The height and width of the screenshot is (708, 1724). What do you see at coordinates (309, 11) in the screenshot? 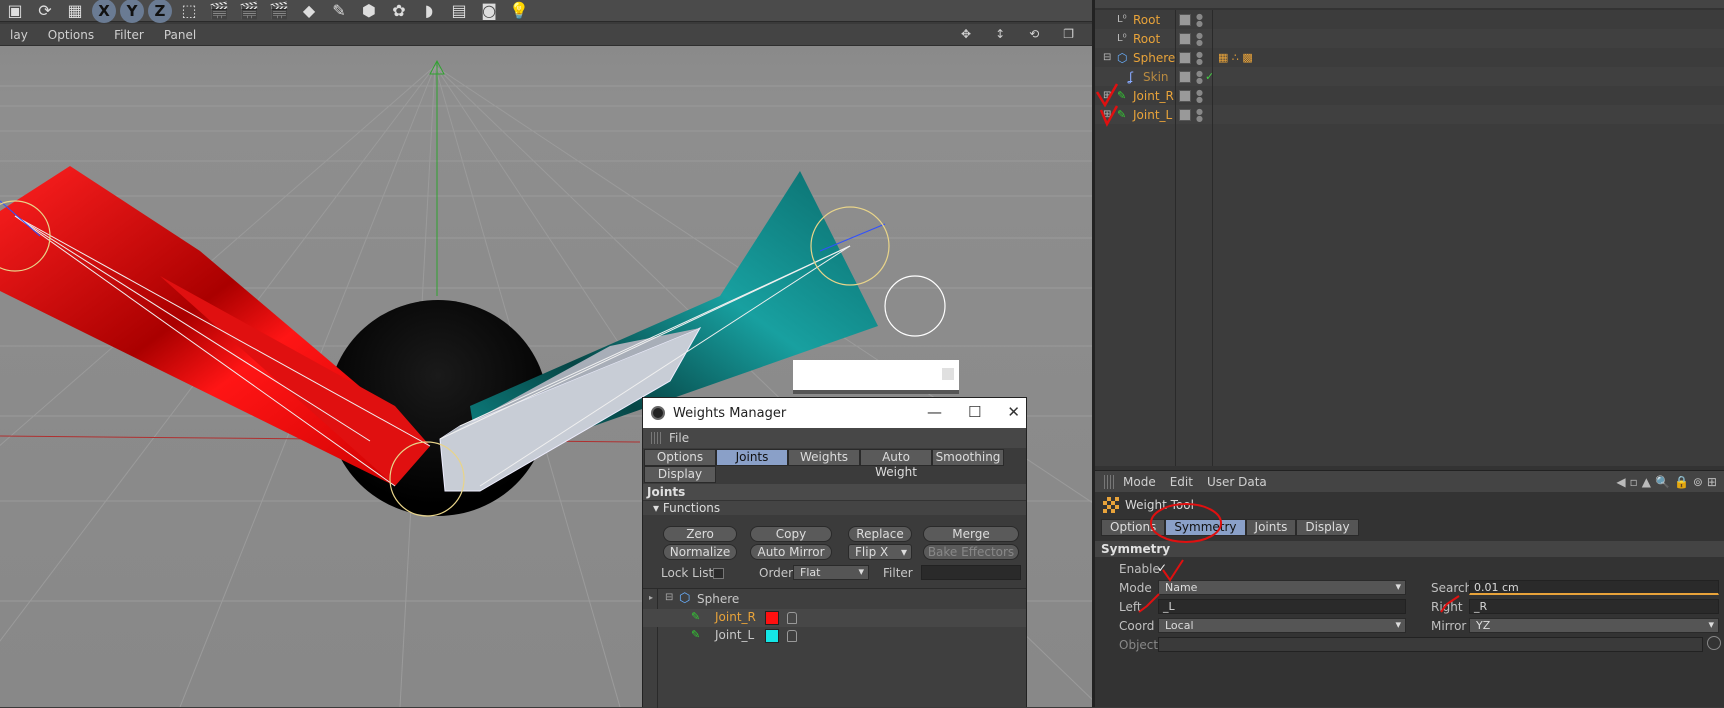
I see `cube-icon: ◆` at bounding box center [309, 11].